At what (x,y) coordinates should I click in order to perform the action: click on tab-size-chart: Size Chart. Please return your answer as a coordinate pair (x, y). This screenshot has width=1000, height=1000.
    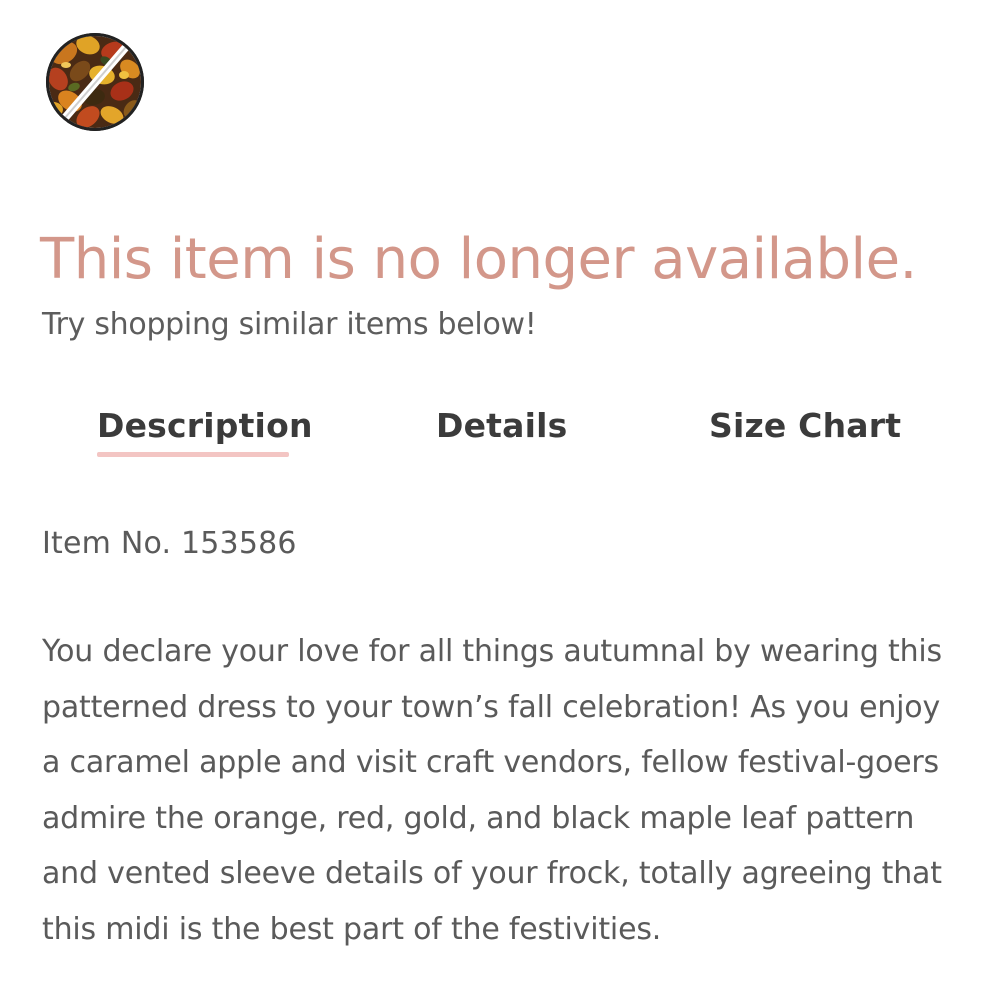
    Looking at the image, I should click on (805, 425).